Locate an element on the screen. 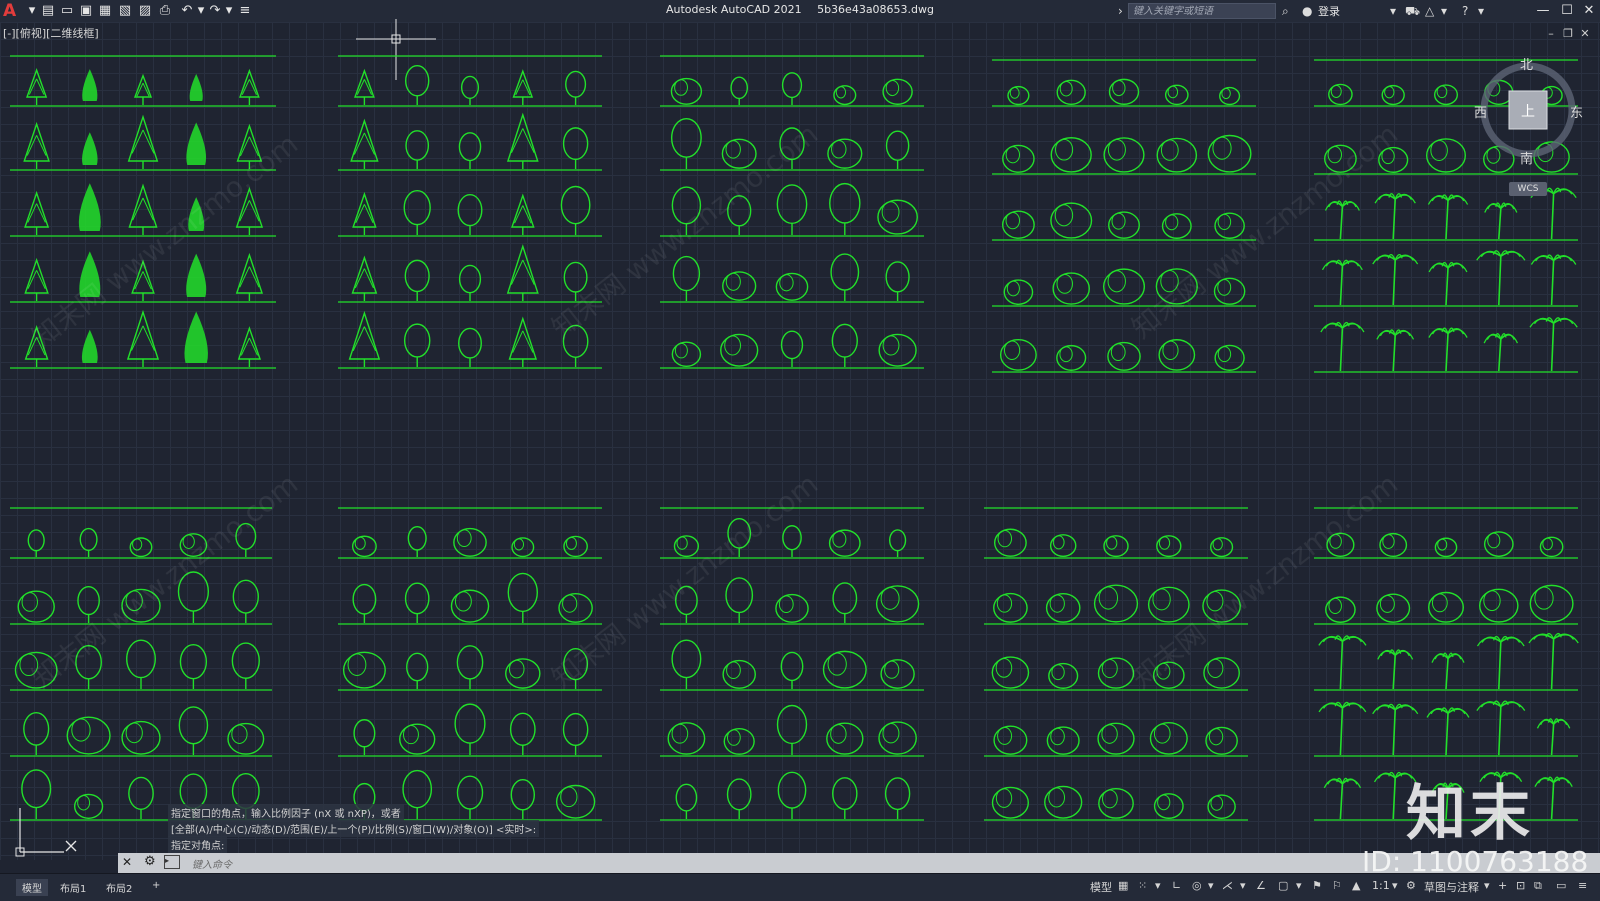 This screenshot has width=1600, height=901. viewcube-top-face: 上 is located at coordinates (1528, 111).